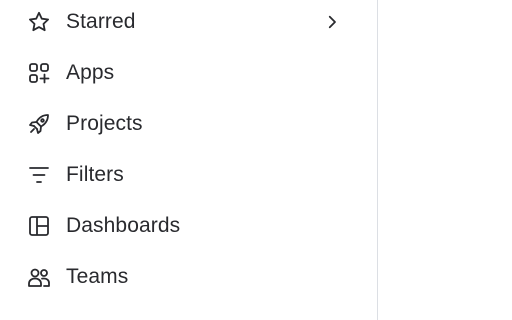 This screenshot has height=320, width=512. What do you see at coordinates (332, 22) in the screenshot?
I see `chevron-right-icon` at bounding box center [332, 22].